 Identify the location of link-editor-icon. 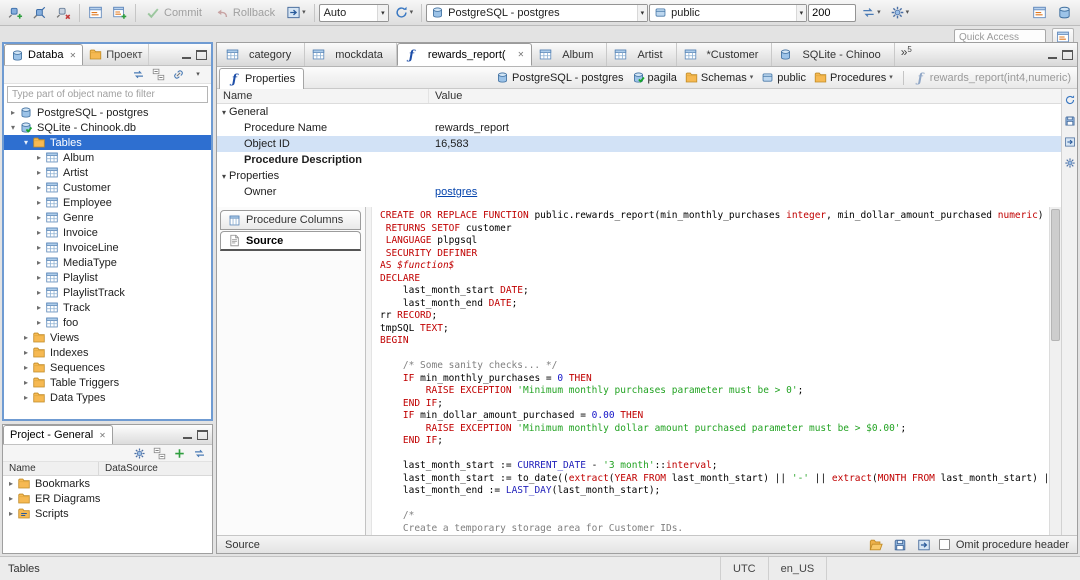
(178, 75).